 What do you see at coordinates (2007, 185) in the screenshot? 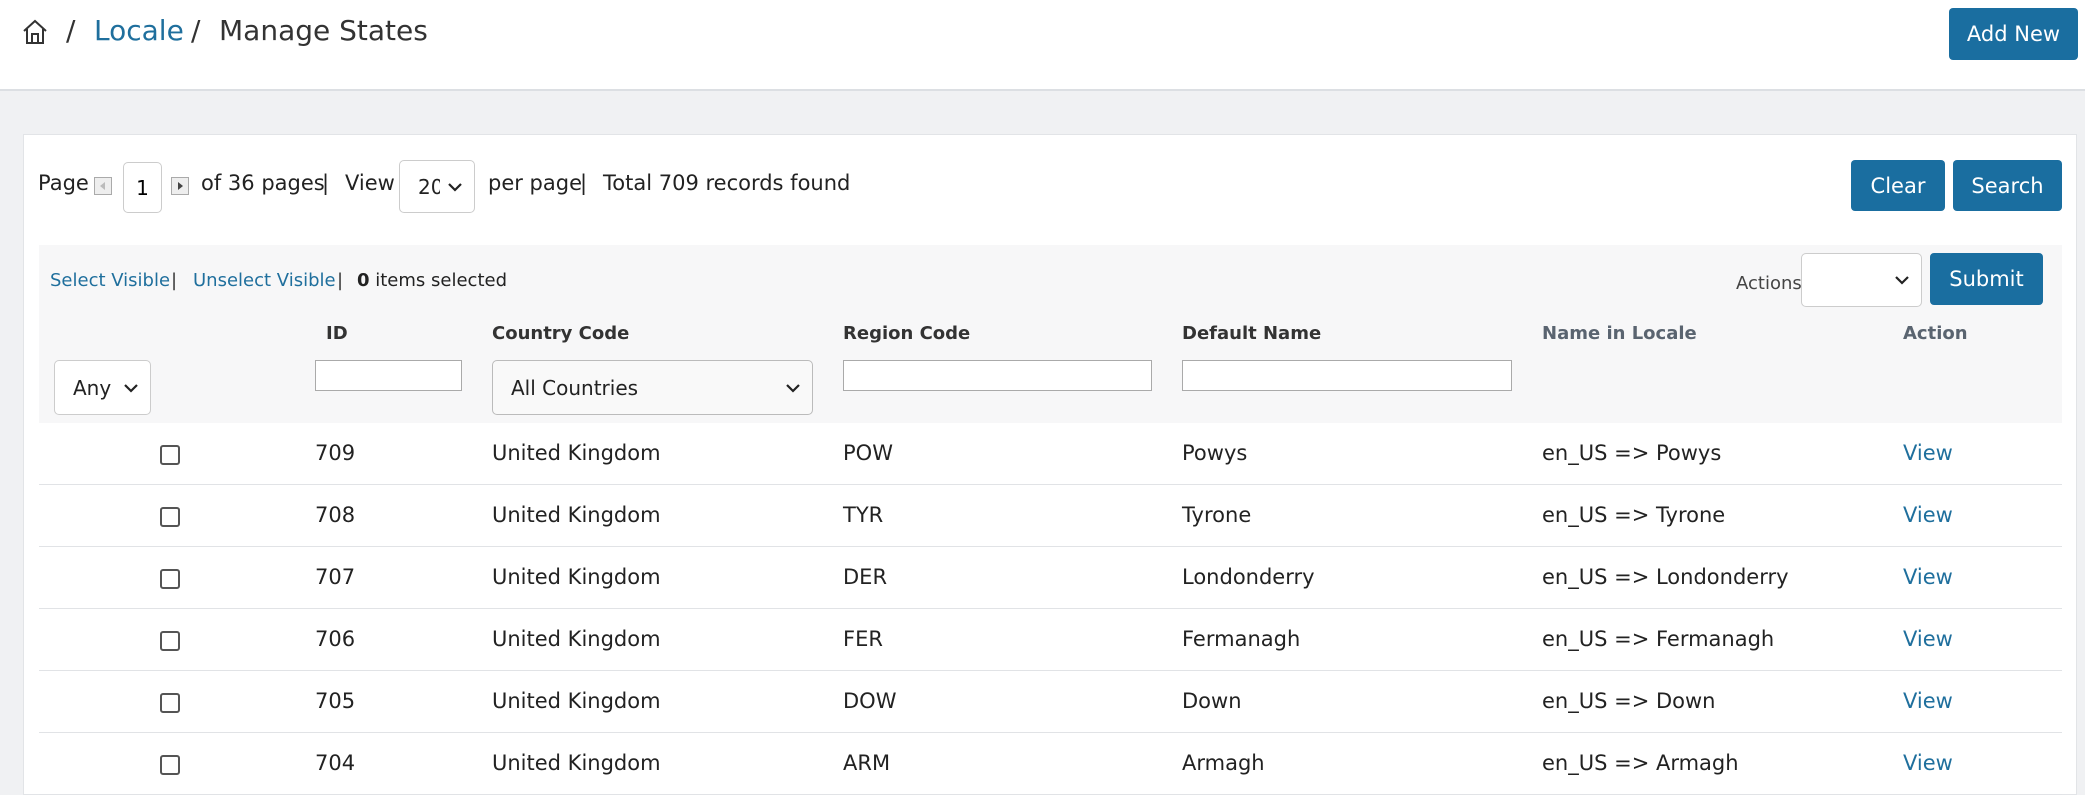
I see `search-button: Search` at bounding box center [2007, 185].